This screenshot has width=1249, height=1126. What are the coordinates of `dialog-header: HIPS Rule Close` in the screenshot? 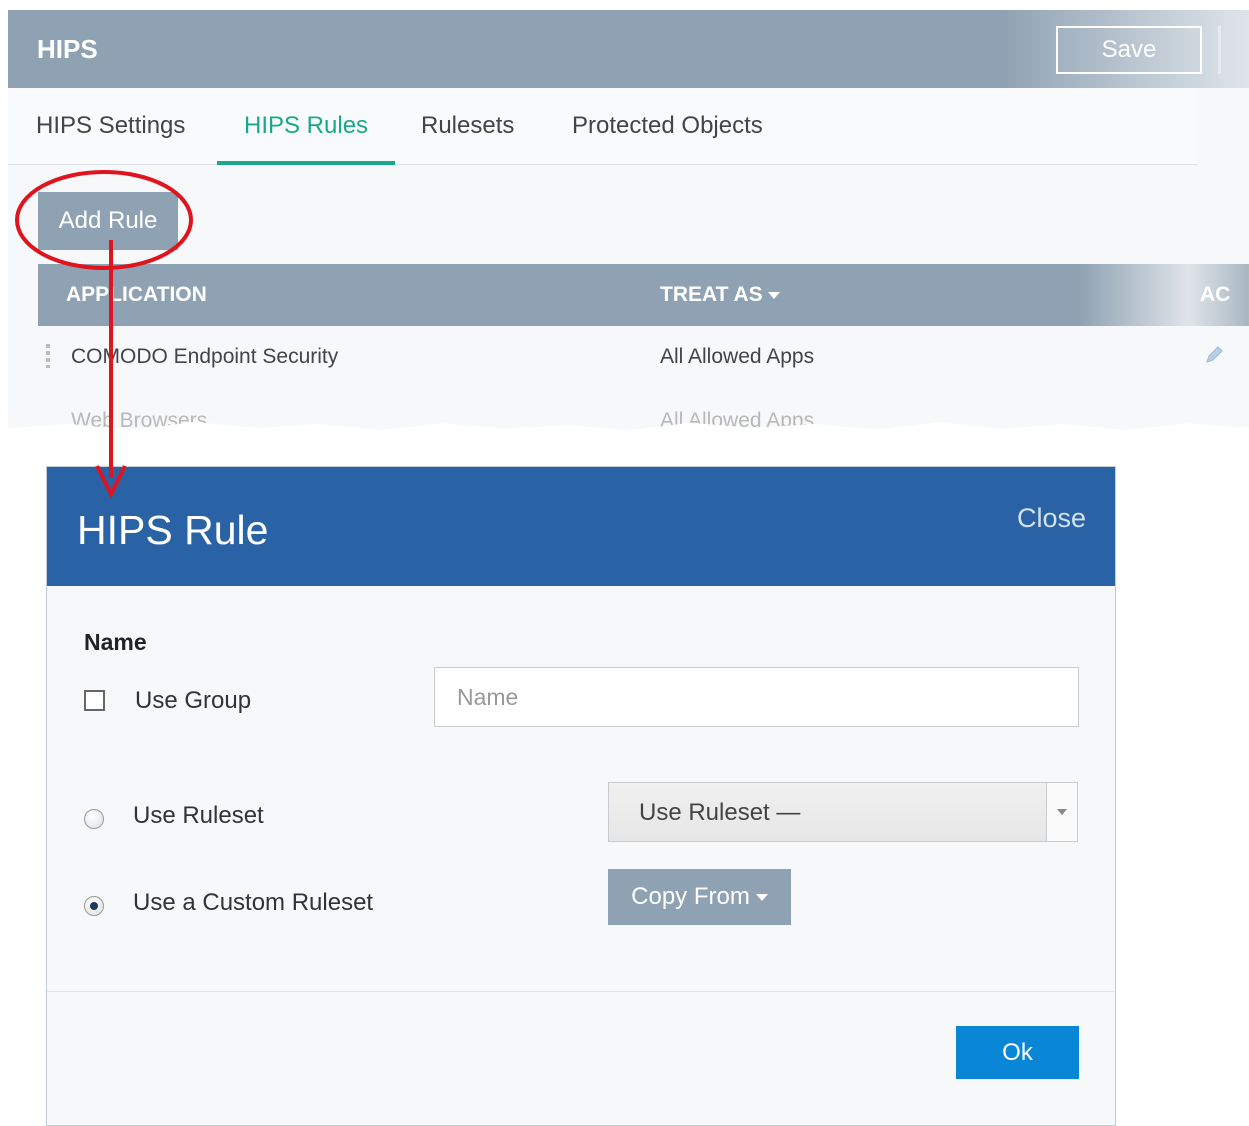 It's located at (581, 526).